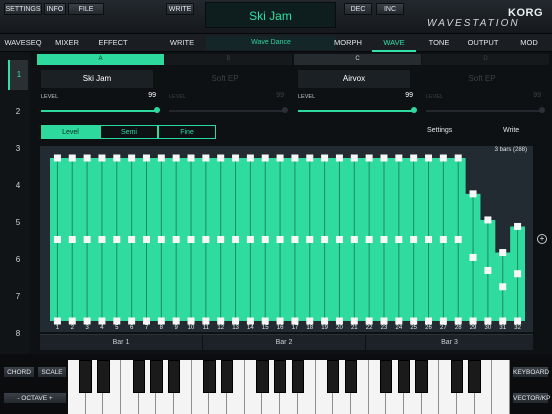 This screenshot has width=552, height=414. What do you see at coordinates (97, 79) in the screenshot?
I see `slot-a-name: Ski Jam` at bounding box center [97, 79].